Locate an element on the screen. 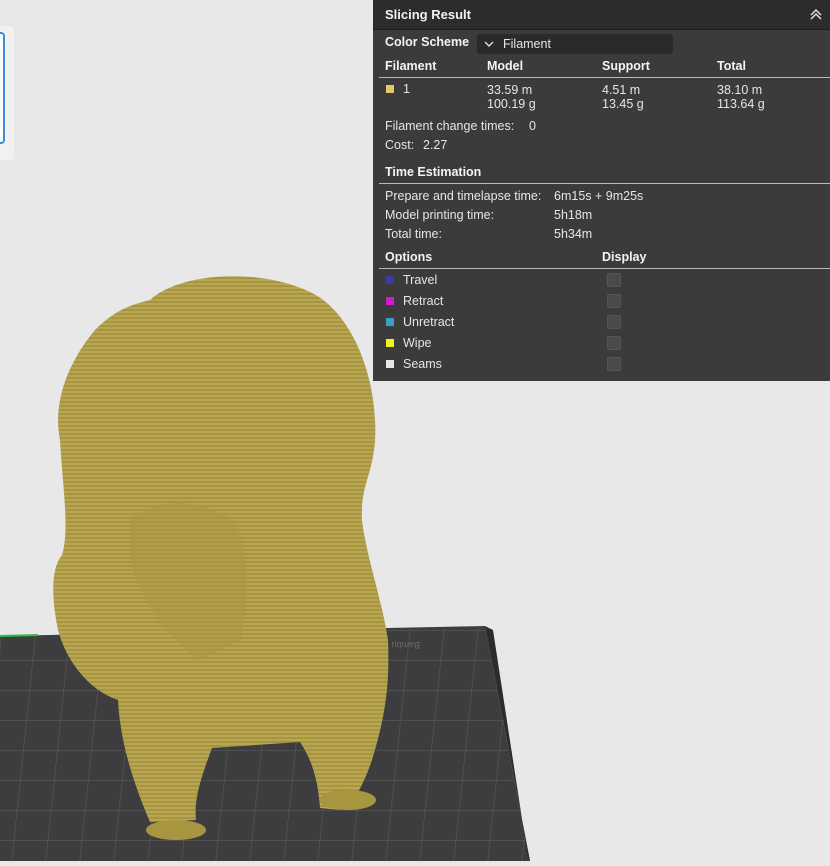  panel-header: Slicing Result is located at coordinates (601, 15).